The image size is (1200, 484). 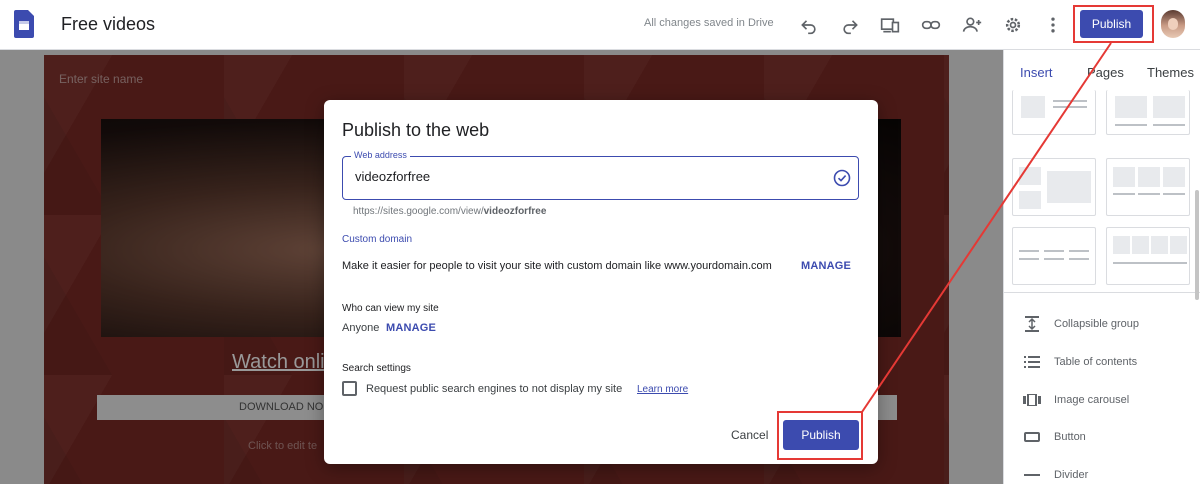 I want to click on insert-image-carousel: Image carousel, so click(x=1075, y=400).